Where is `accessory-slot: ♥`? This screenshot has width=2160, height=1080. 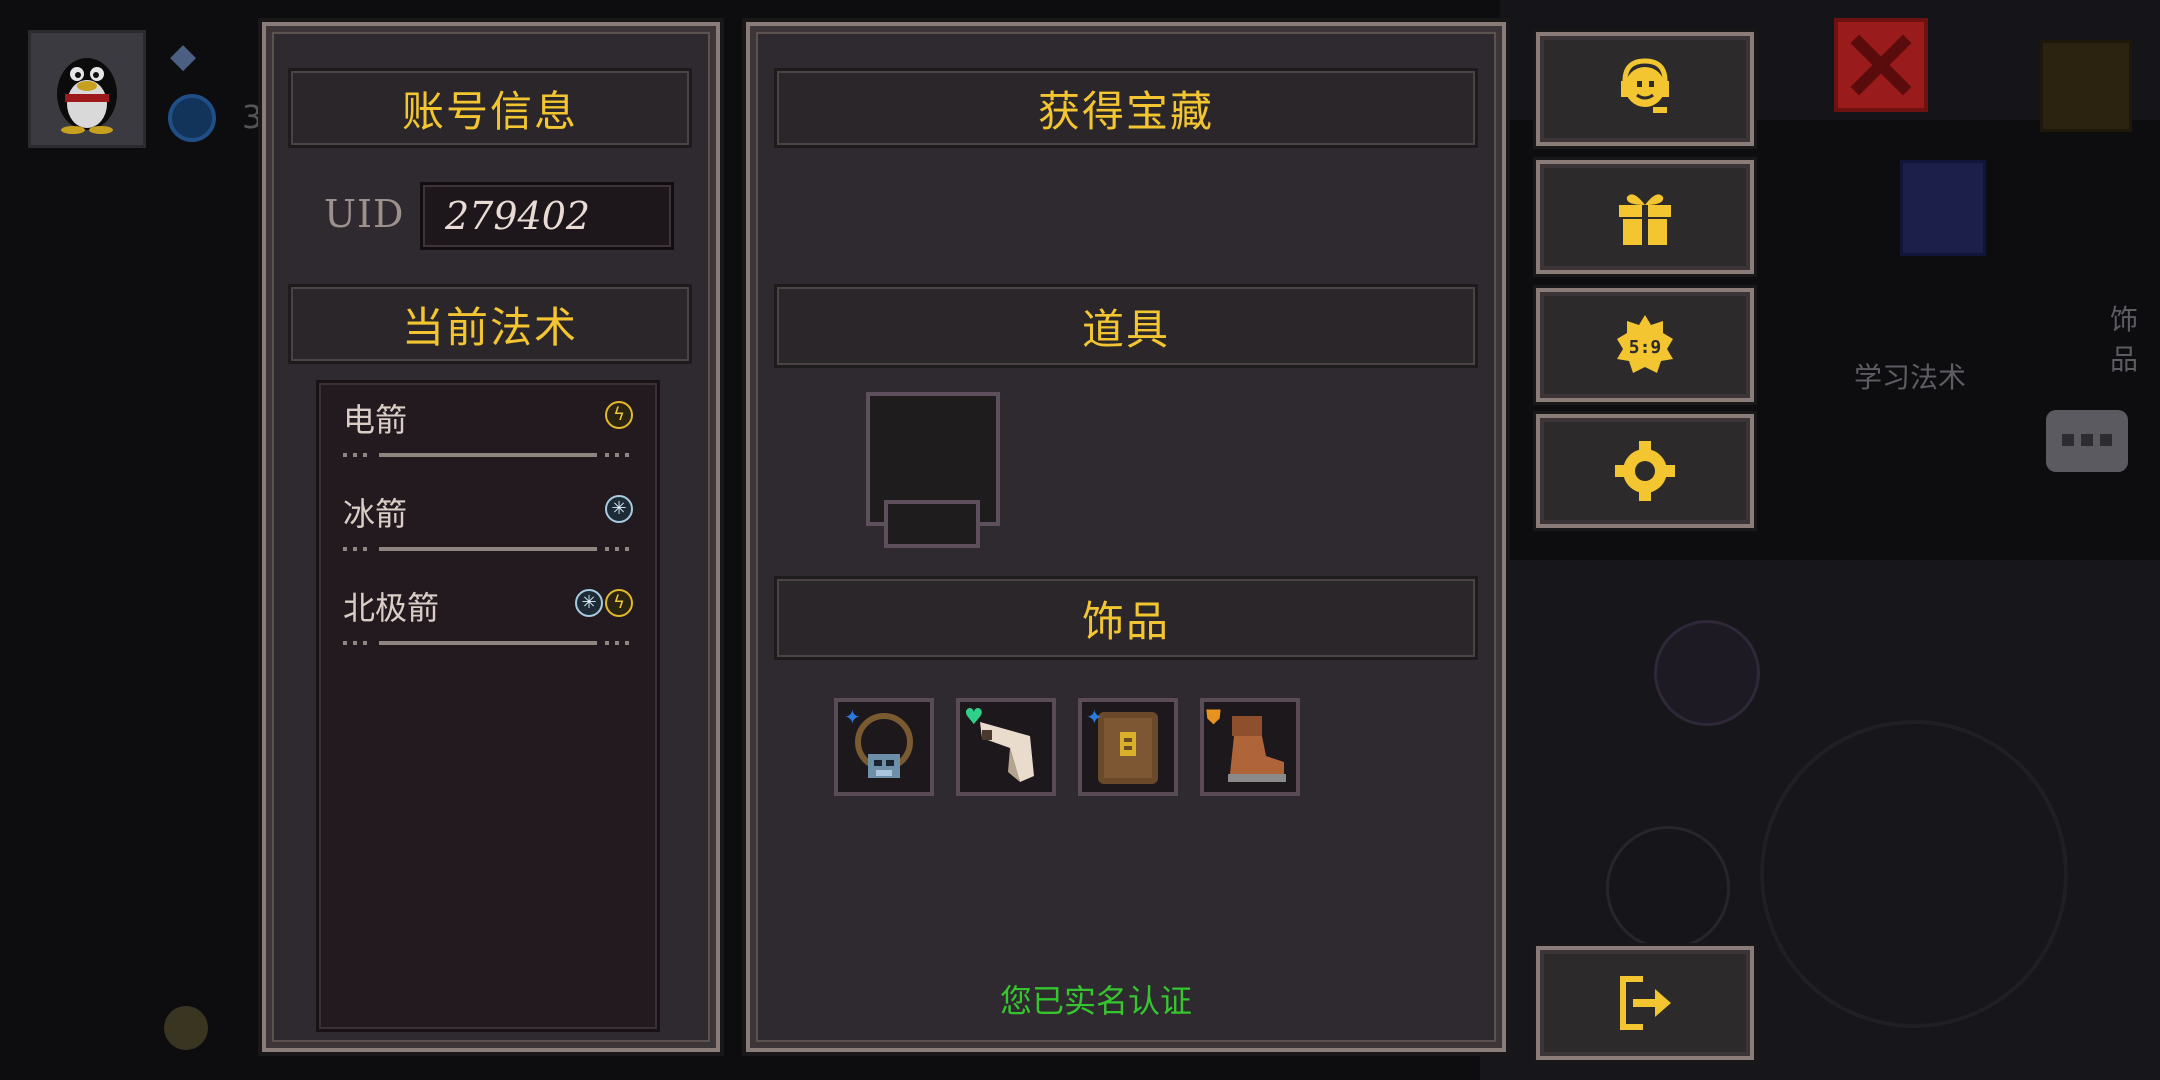
accessory-slot: ♥ is located at coordinates (1006, 747).